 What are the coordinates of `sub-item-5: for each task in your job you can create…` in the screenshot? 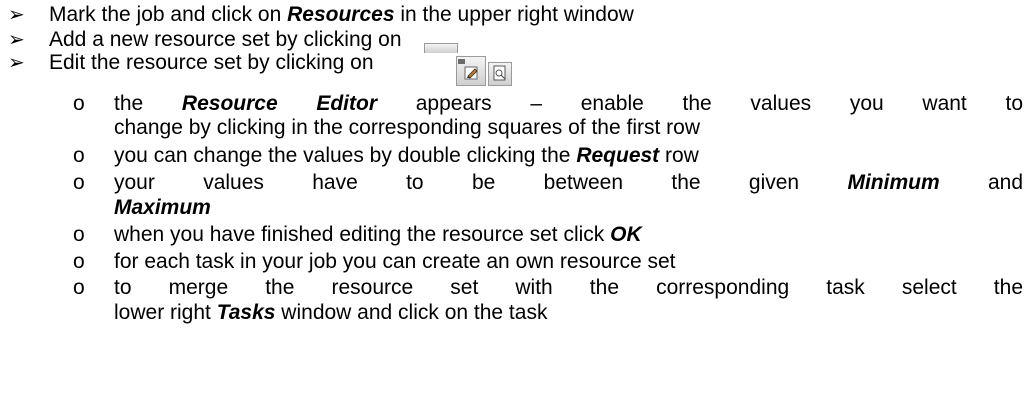 It's located at (395, 261).